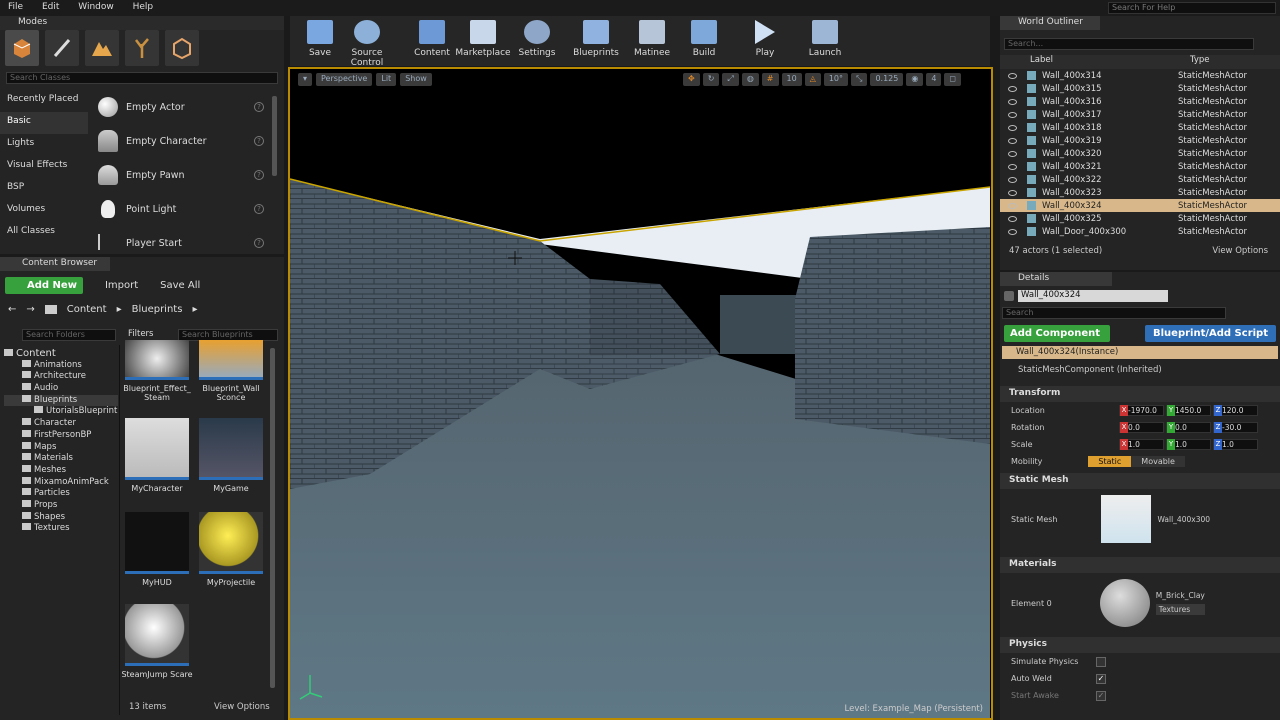 Image resolution: width=1280 pixels, height=720 pixels. I want to click on table-row: Wall_Door_400x300 StaticMeshActor, so click(1140, 231).